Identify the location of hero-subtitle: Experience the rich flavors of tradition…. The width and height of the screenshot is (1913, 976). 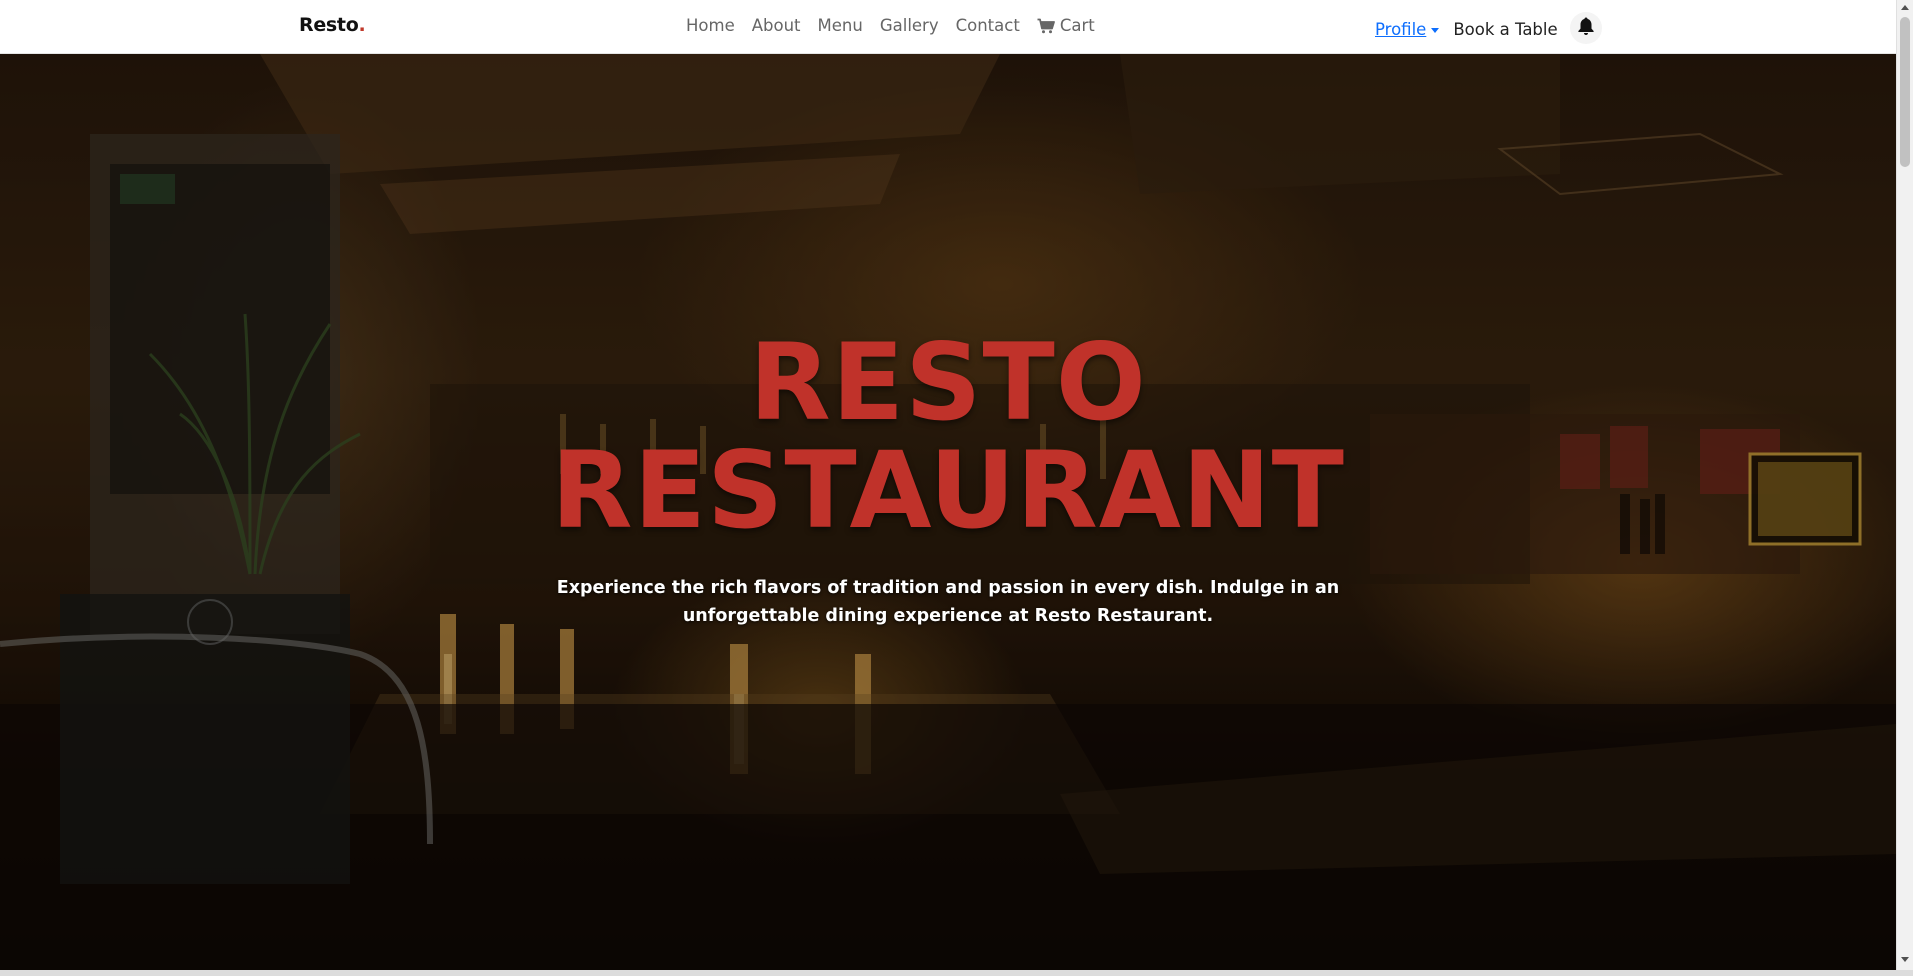
(948, 602).